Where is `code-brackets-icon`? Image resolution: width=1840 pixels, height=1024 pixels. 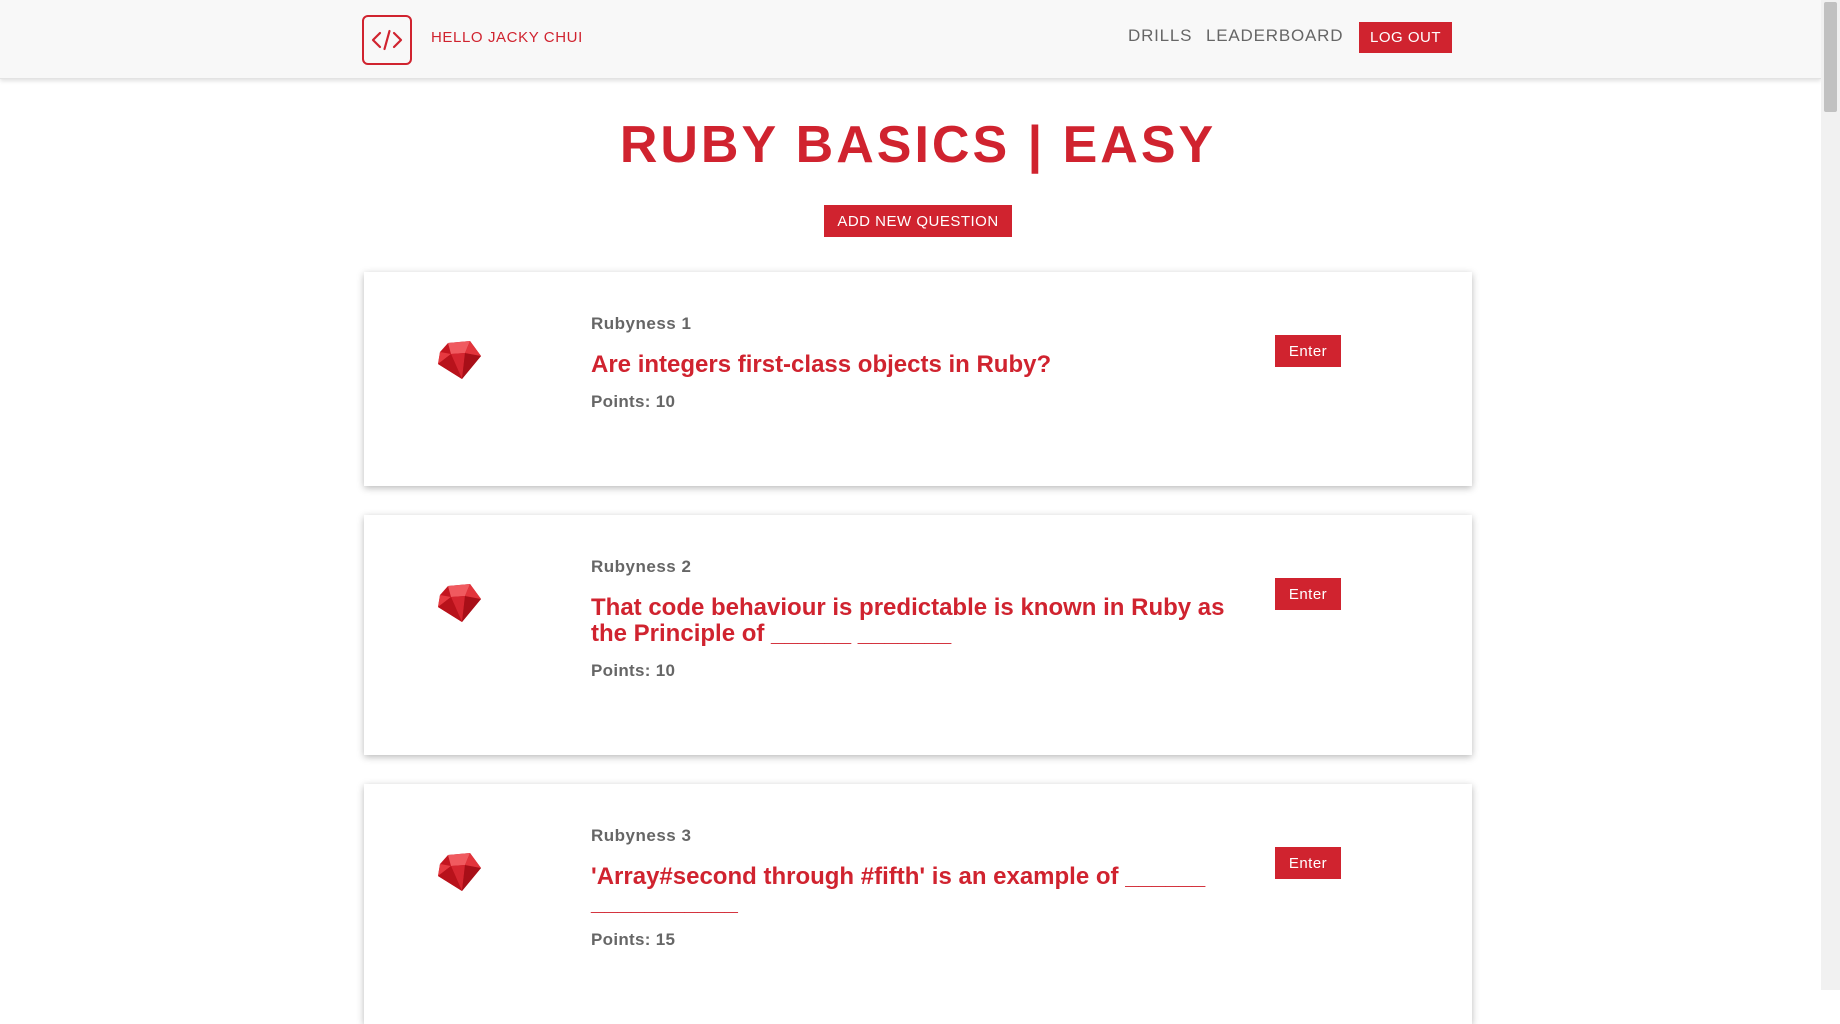 code-brackets-icon is located at coordinates (387, 40).